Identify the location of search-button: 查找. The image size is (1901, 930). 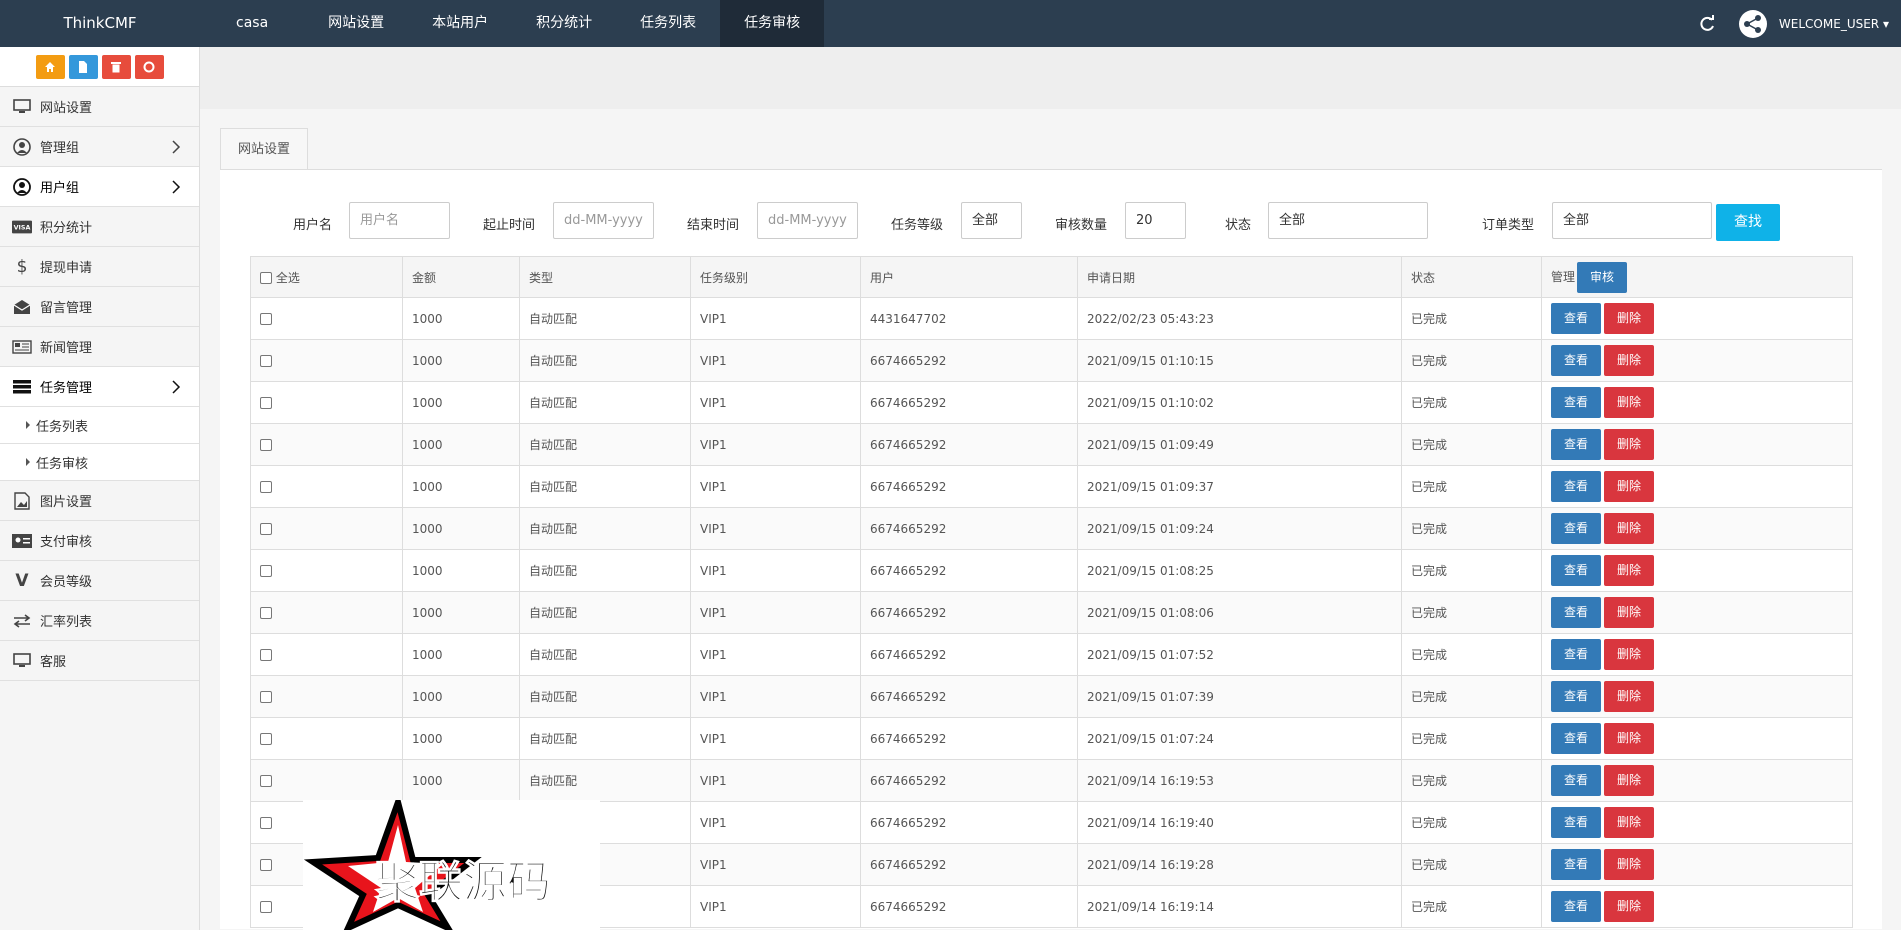
(1748, 222).